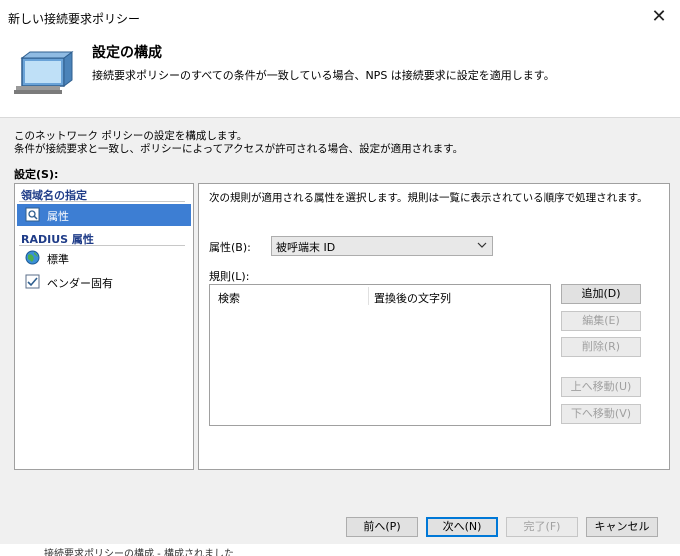  I want to click on cancel-button: キャンセル, so click(622, 527).